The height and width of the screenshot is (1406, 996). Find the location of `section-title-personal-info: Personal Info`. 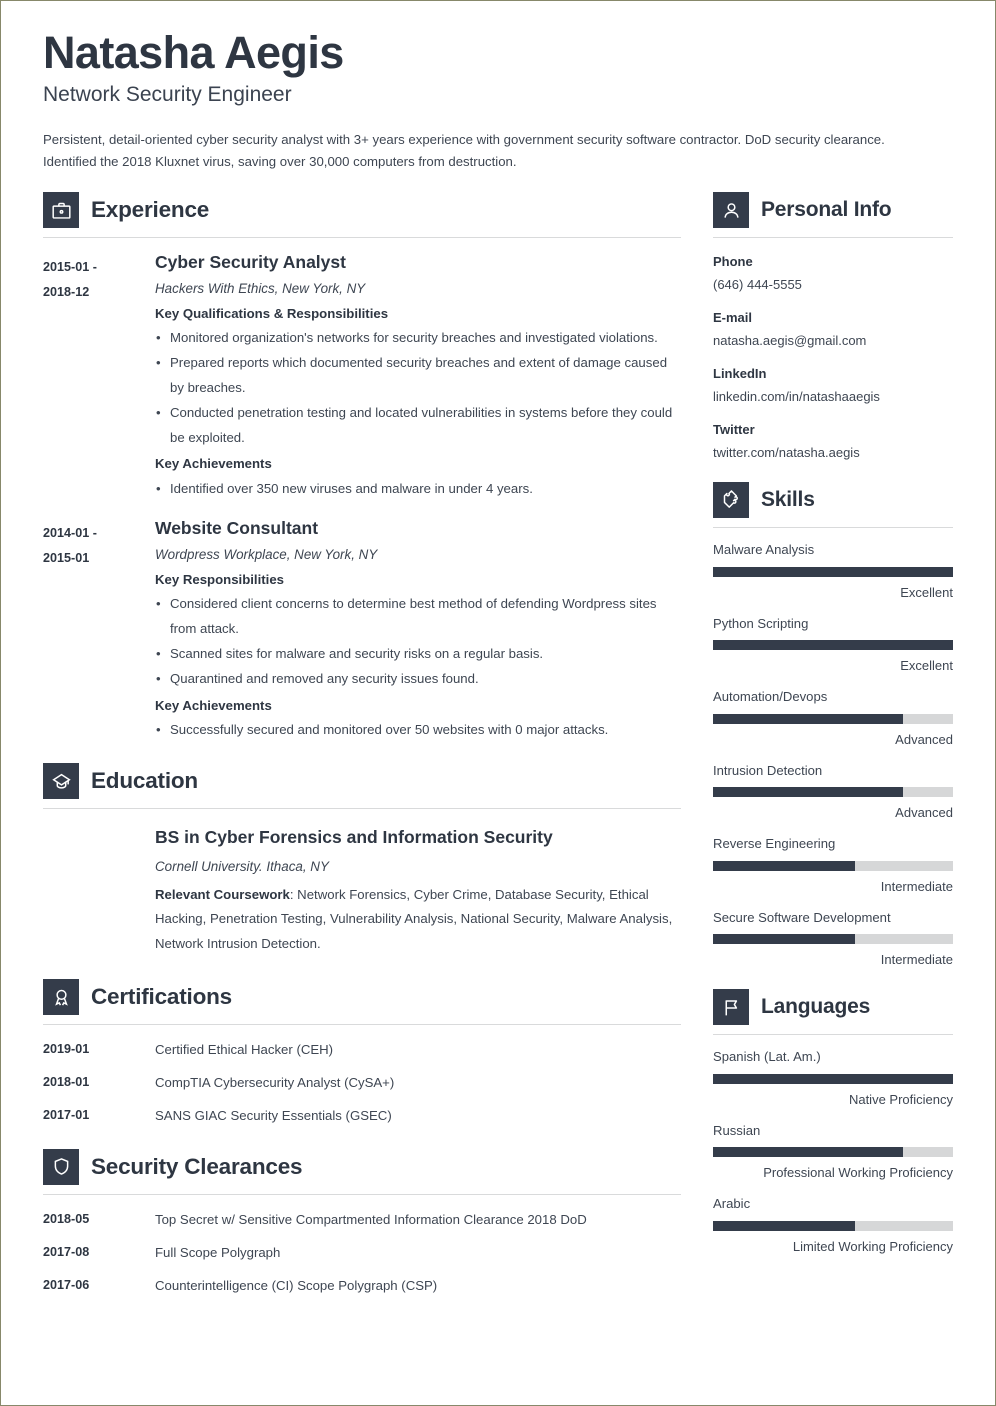

section-title-personal-info: Personal Info is located at coordinates (826, 210).